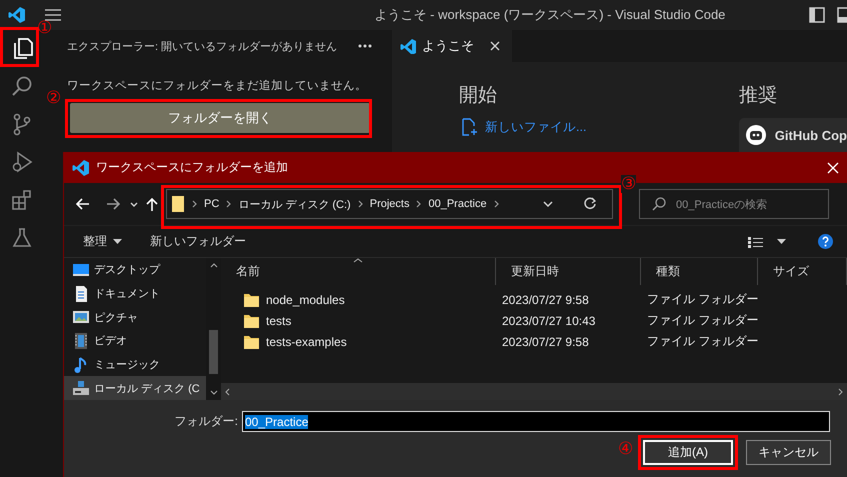 This screenshot has width=847, height=477. I want to click on file-name: tests-examples, so click(306, 341).